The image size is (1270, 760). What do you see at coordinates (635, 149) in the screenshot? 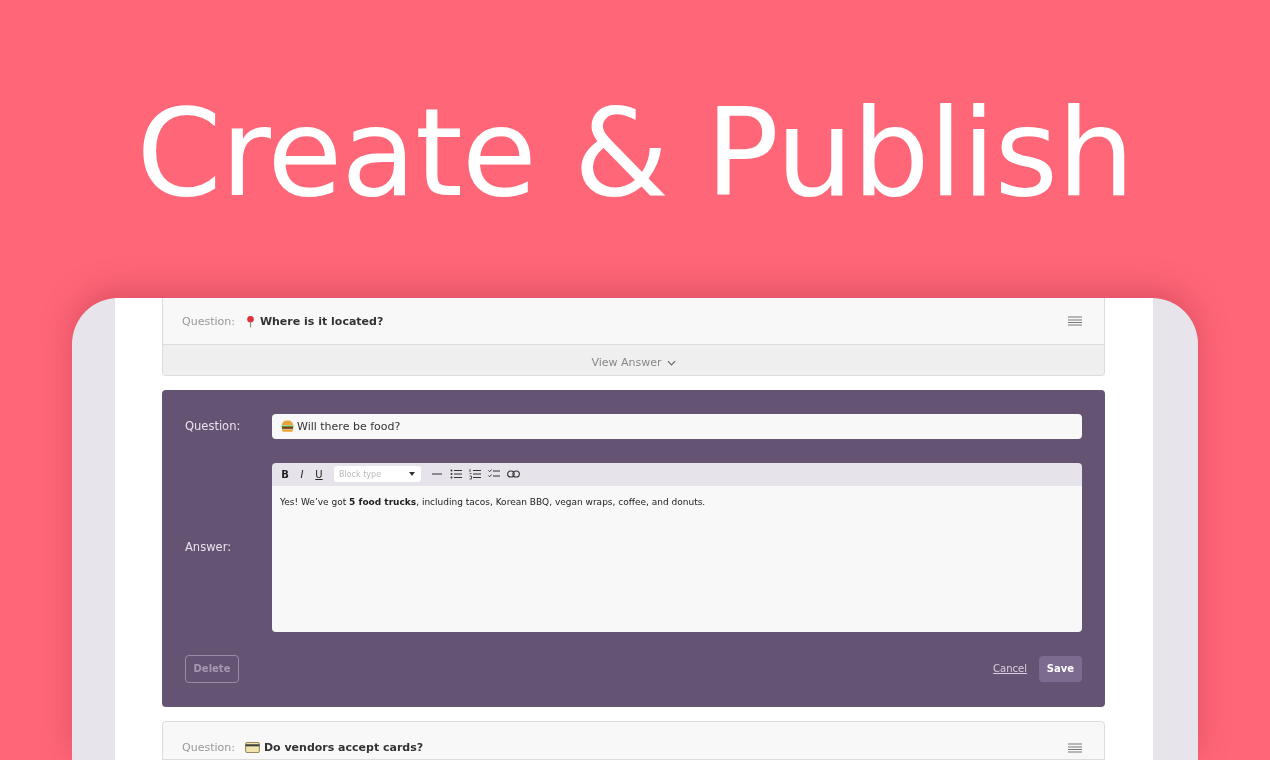
I see `headline: Create & Publish` at bounding box center [635, 149].